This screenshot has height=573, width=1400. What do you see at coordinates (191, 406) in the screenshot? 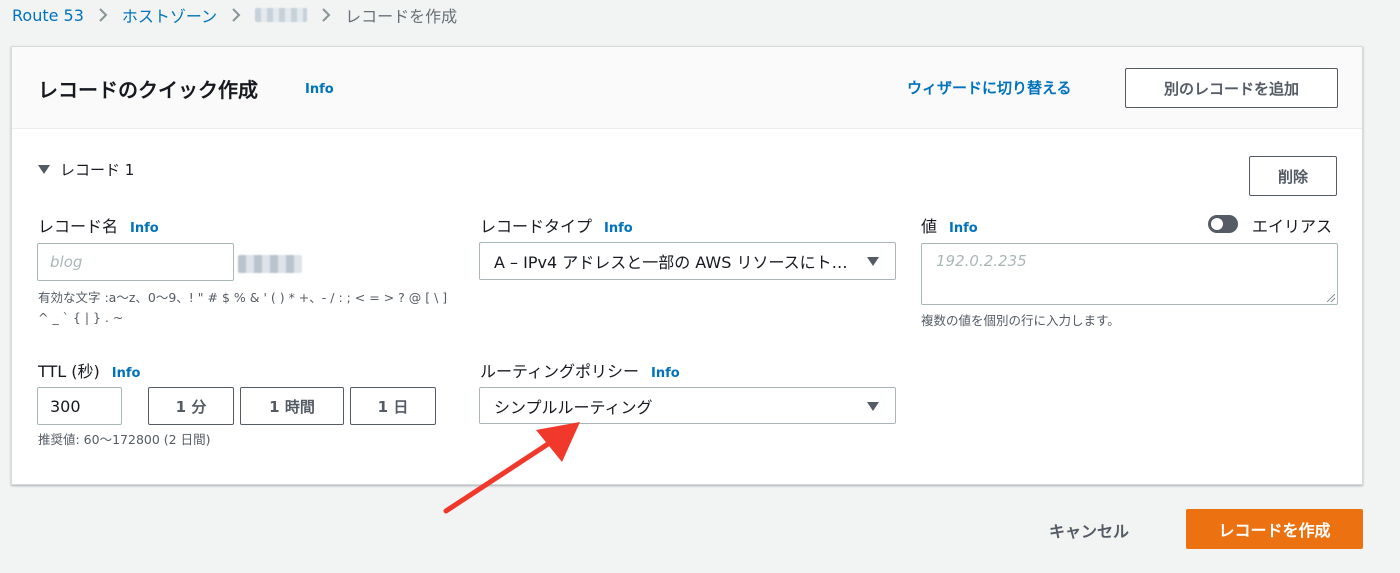
I see `ttl-1-minute-button: 1 分` at bounding box center [191, 406].